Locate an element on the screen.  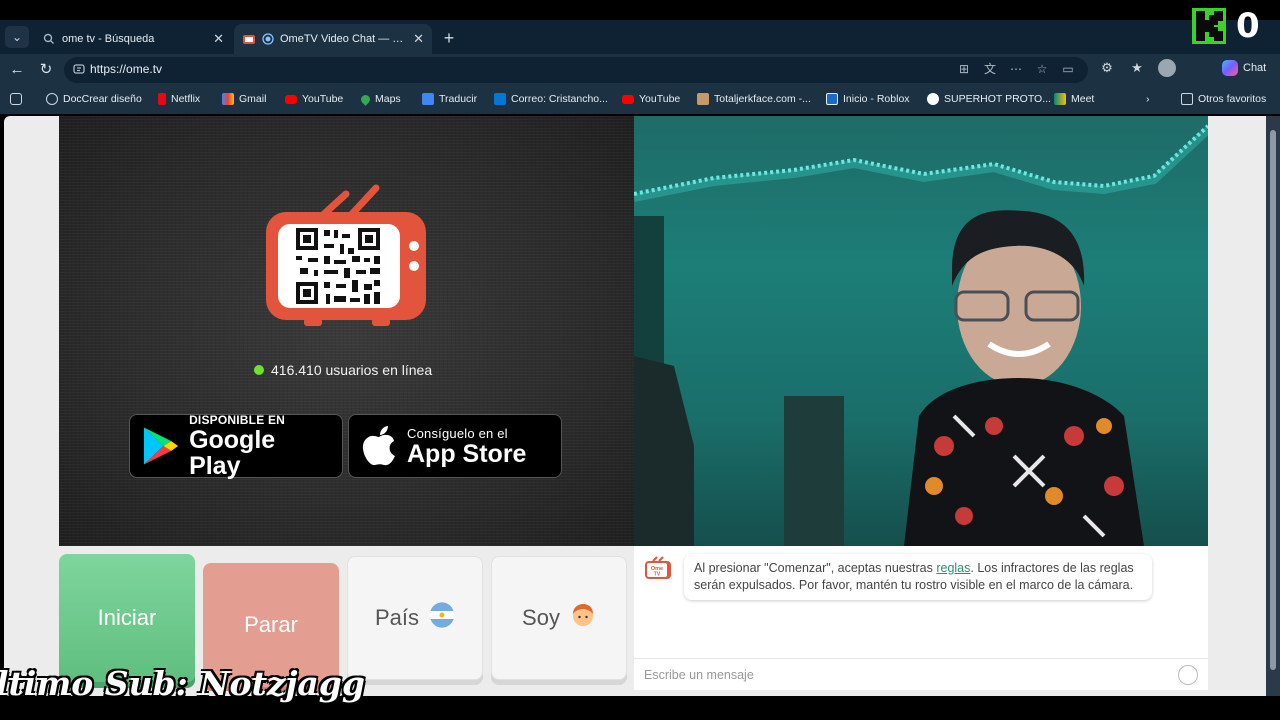
scrollbar-thumb is located at coordinates (1273, 400).